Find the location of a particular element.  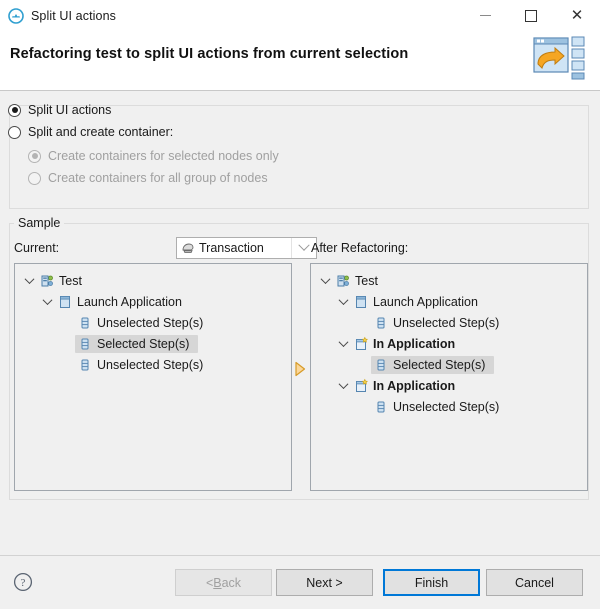

radio-indicator-selected-nodes-only is located at coordinates (34, 156).